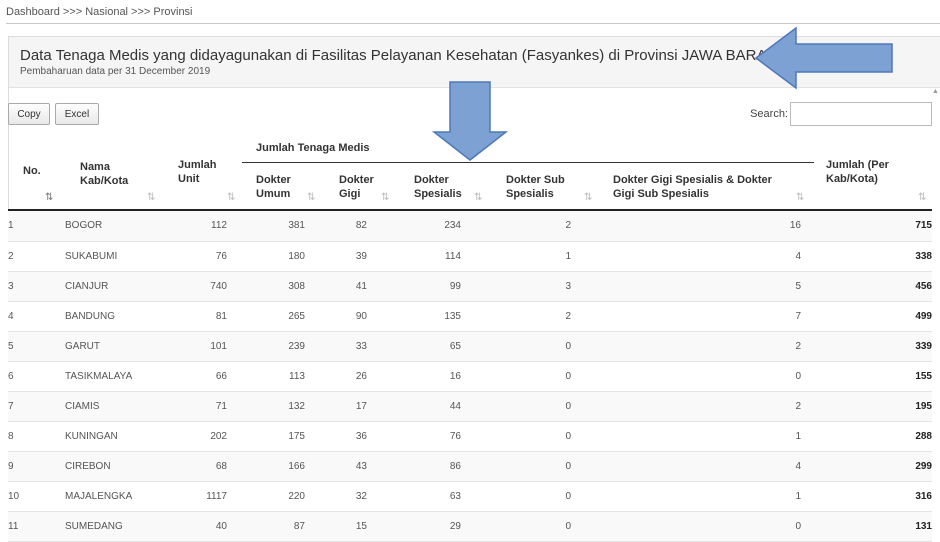 The width and height of the screenshot is (940, 542). Describe the element at coordinates (769, 114) in the screenshot. I see `search-label: Search:` at that location.